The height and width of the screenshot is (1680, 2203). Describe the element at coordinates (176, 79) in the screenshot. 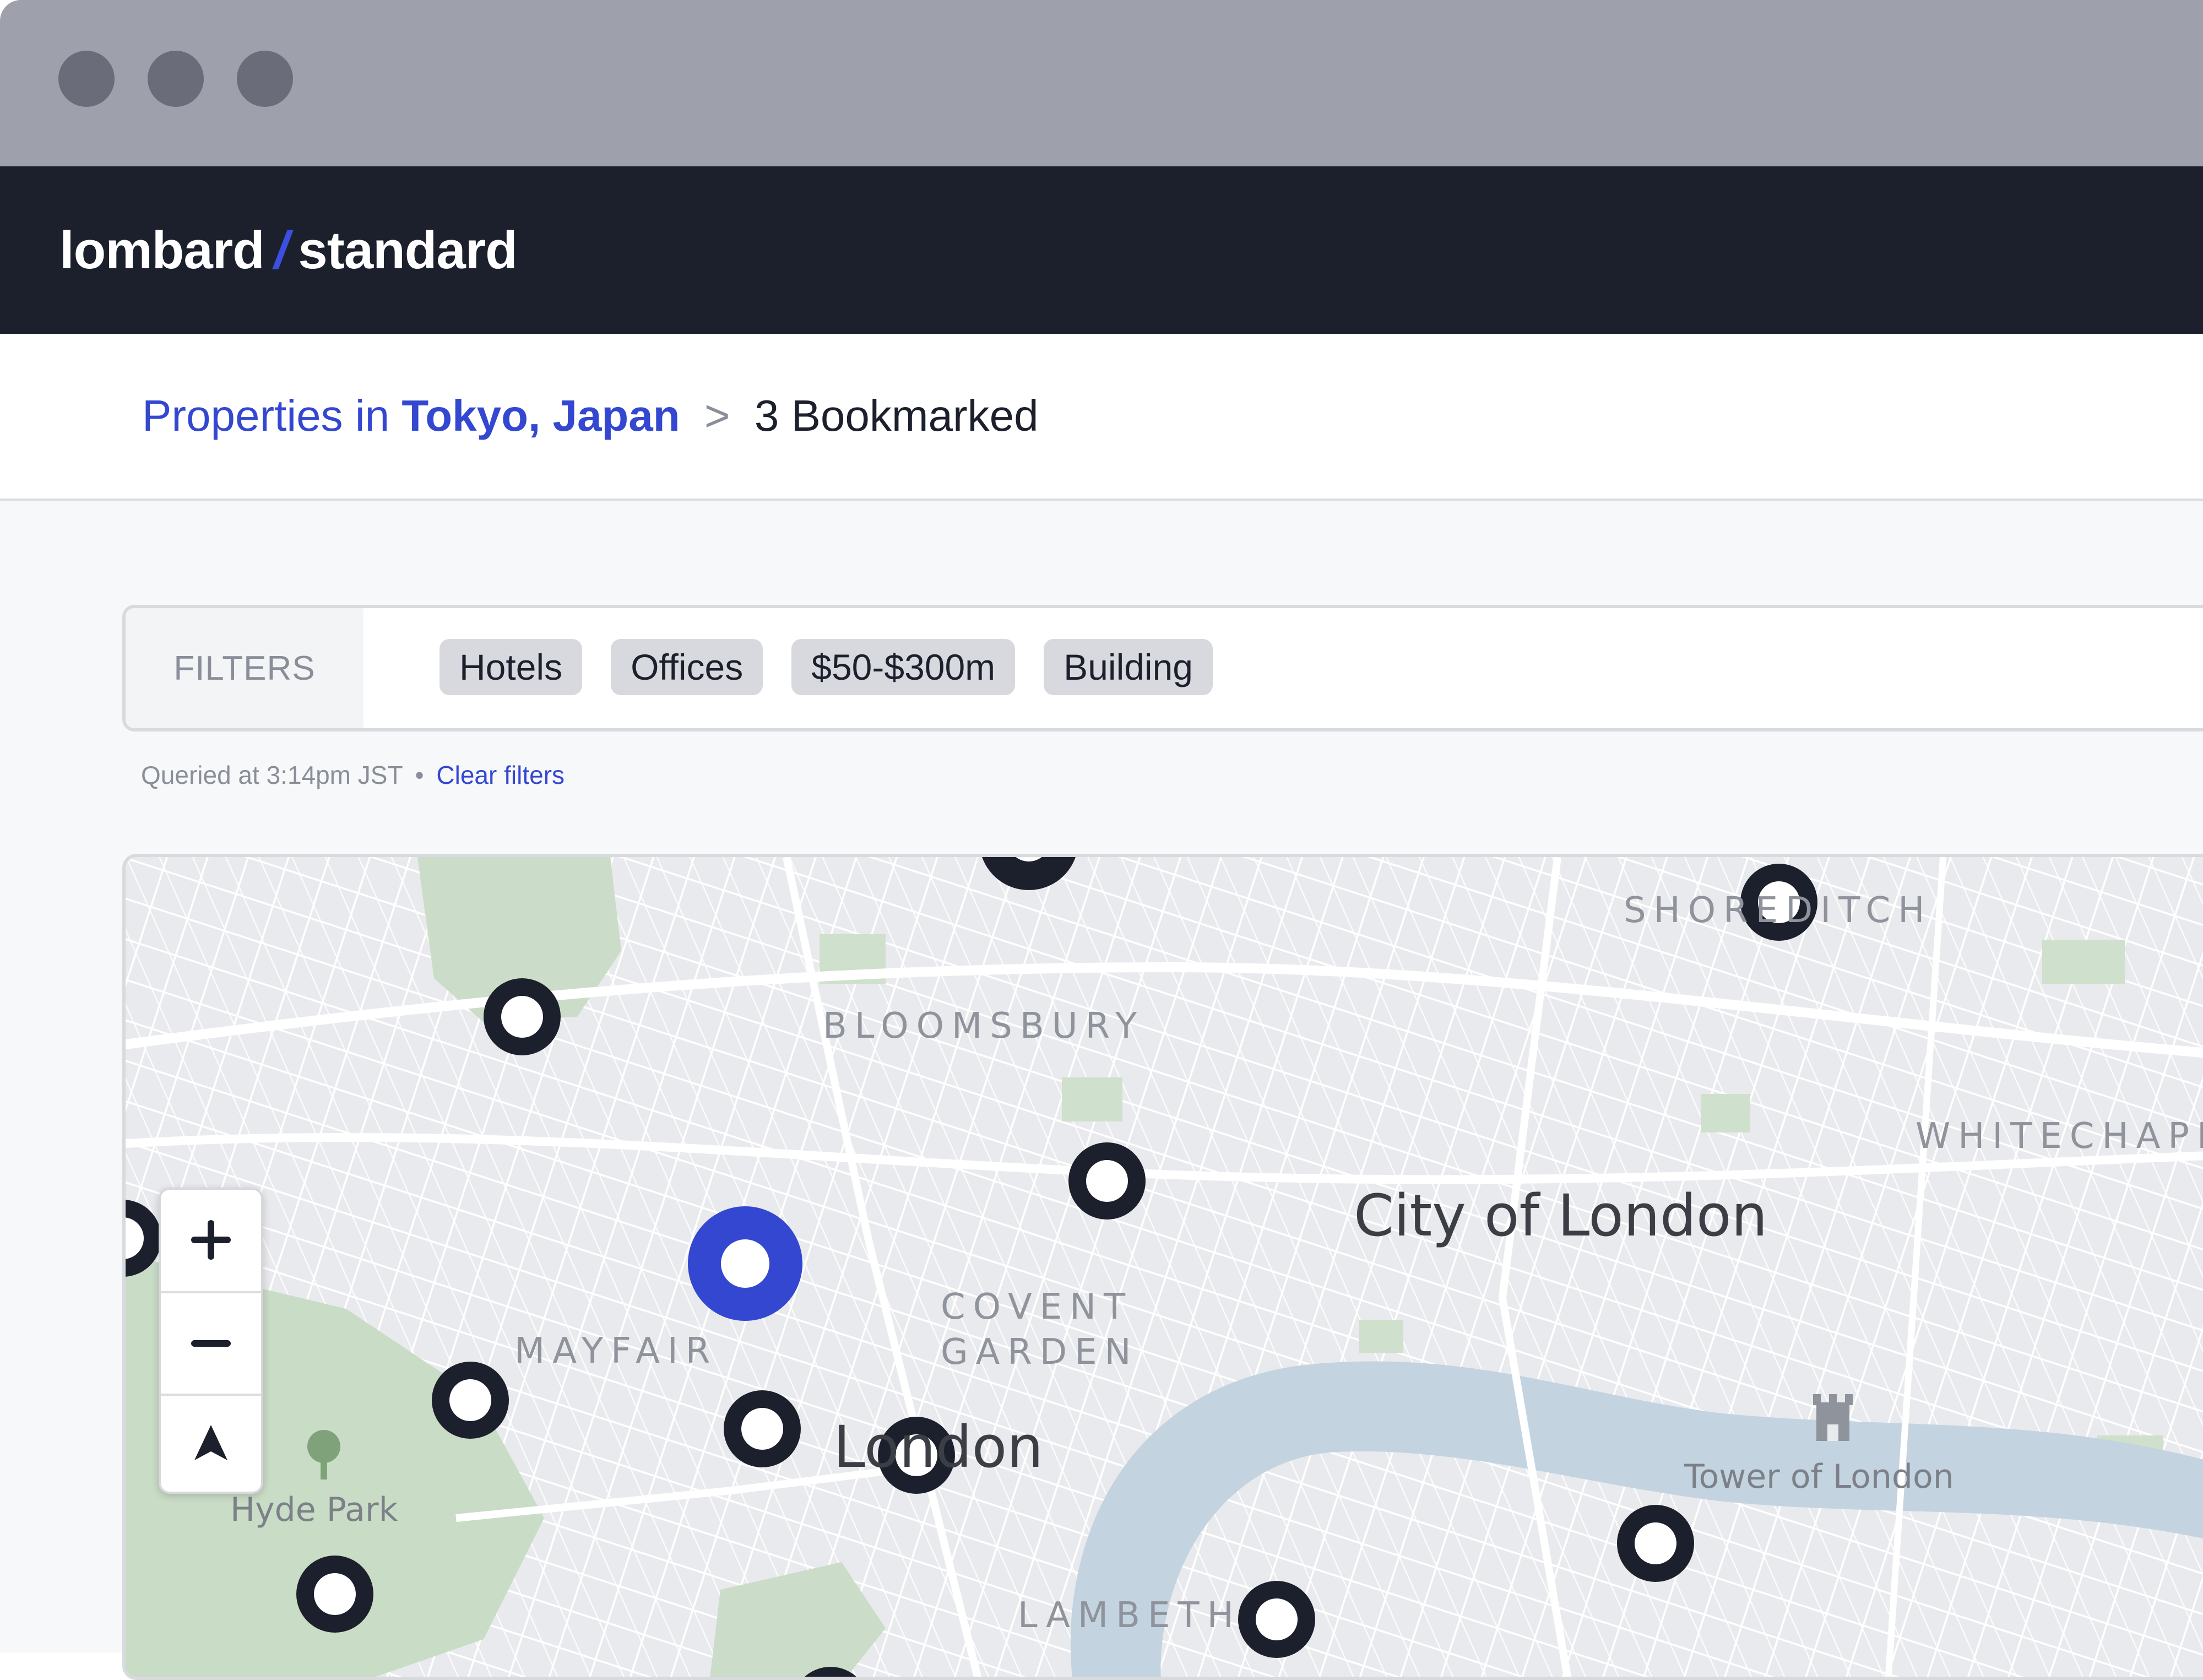

I see `window-minimize-button` at that location.